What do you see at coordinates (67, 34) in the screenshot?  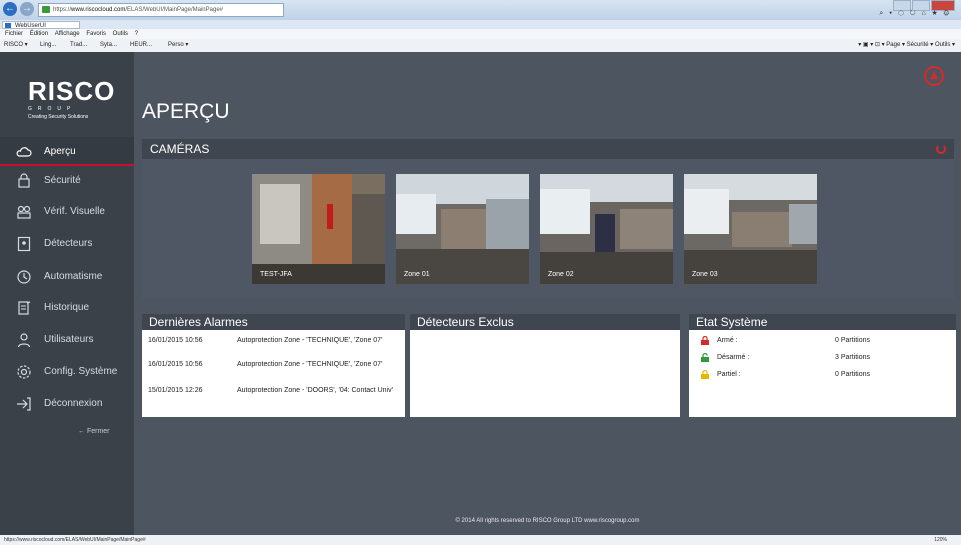 I see `menu-affichage: Affichage` at bounding box center [67, 34].